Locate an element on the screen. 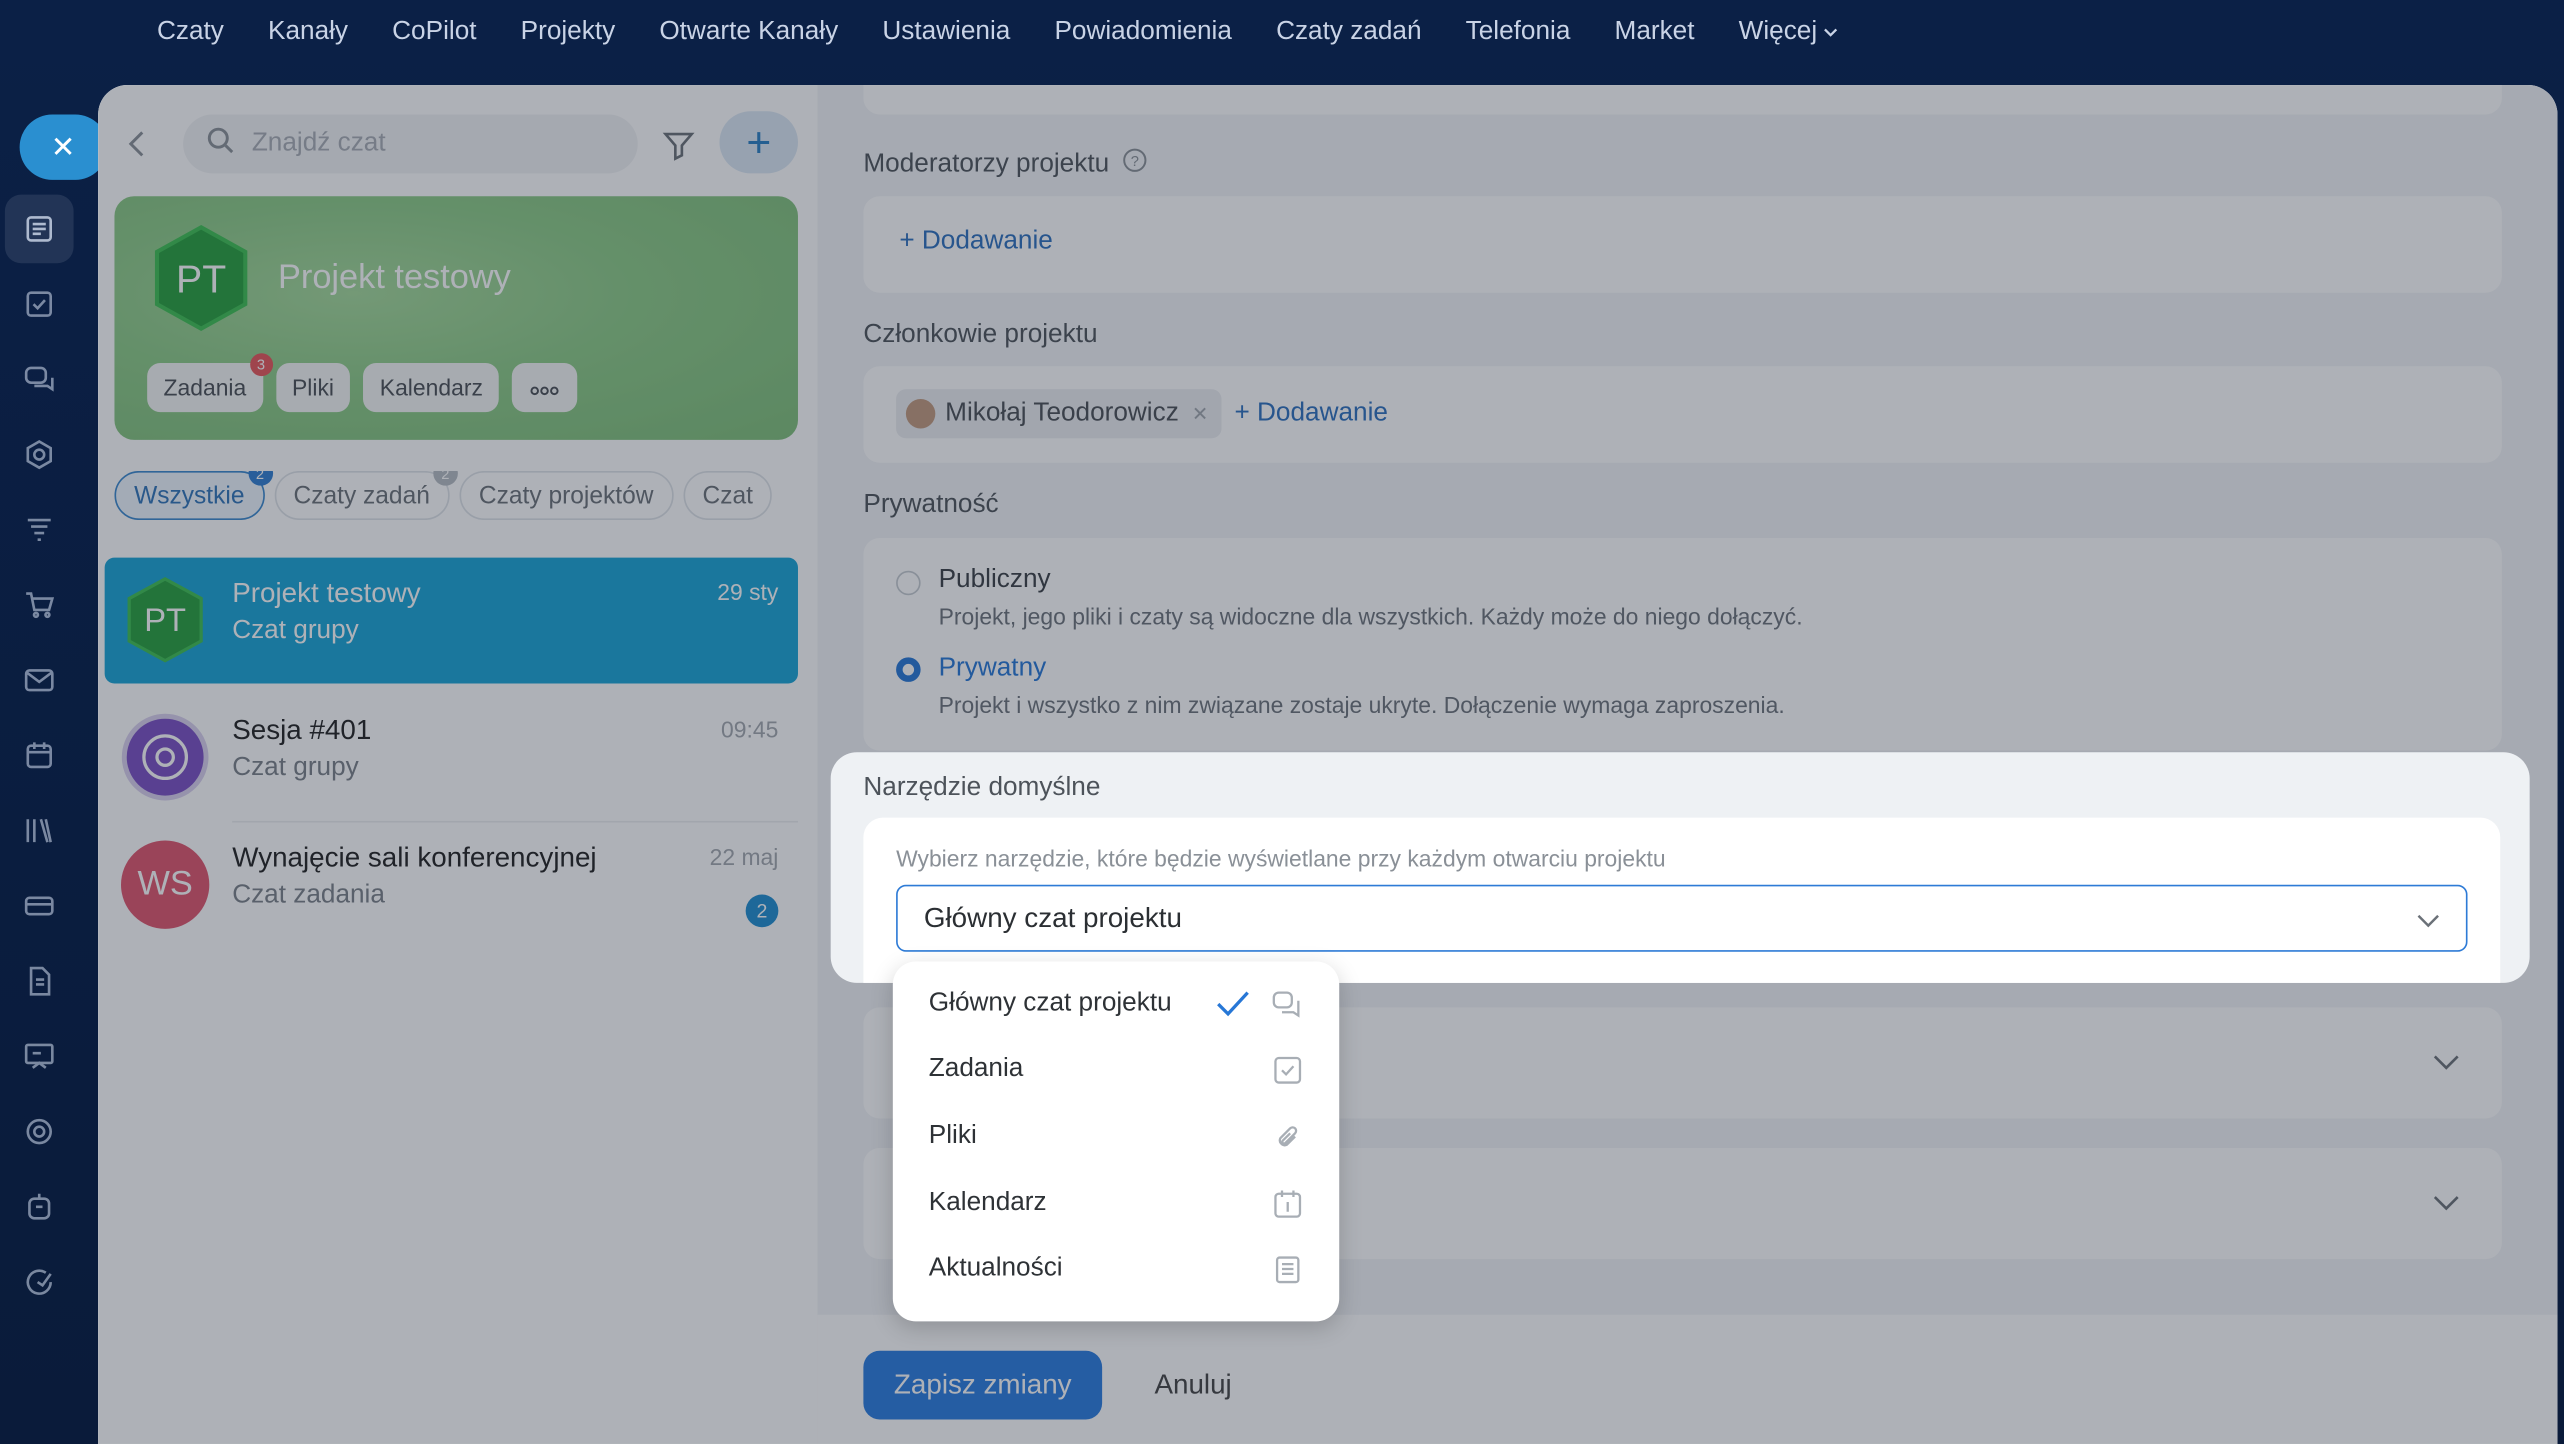 The width and height of the screenshot is (2564, 1444). tab-label: Czaty zadań is located at coordinates (361, 495).